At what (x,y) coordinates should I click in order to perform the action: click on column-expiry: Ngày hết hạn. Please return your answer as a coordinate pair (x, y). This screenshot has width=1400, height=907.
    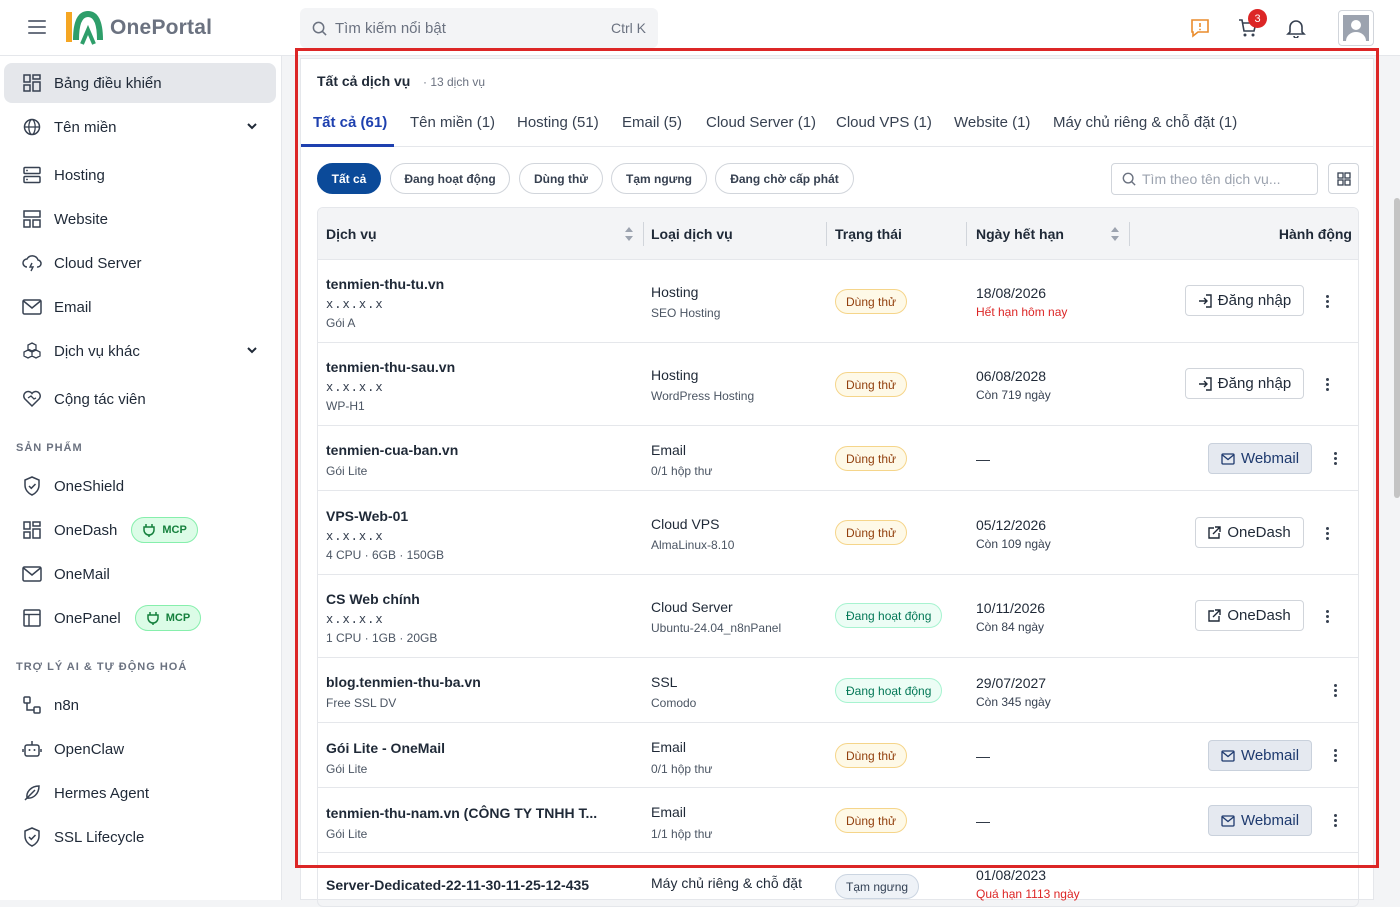
    Looking at the image, I should click on (1020, 234).